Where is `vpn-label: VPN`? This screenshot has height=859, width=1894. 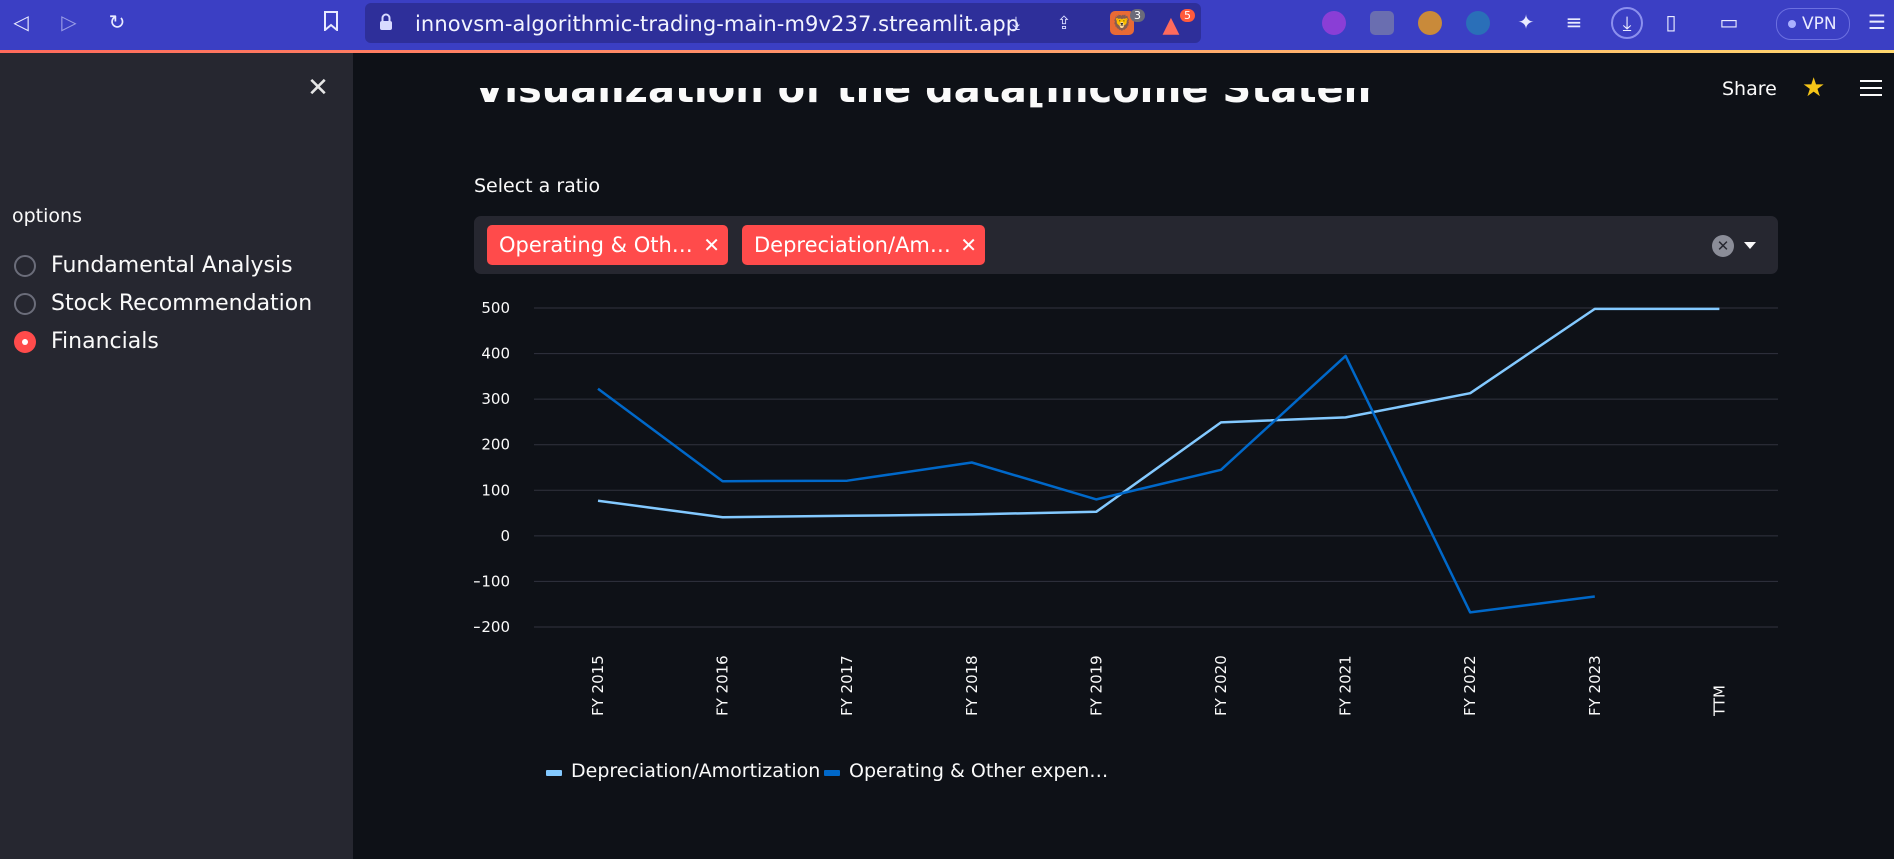
vpn-label: VPN is located at coordinates (1819, 24).